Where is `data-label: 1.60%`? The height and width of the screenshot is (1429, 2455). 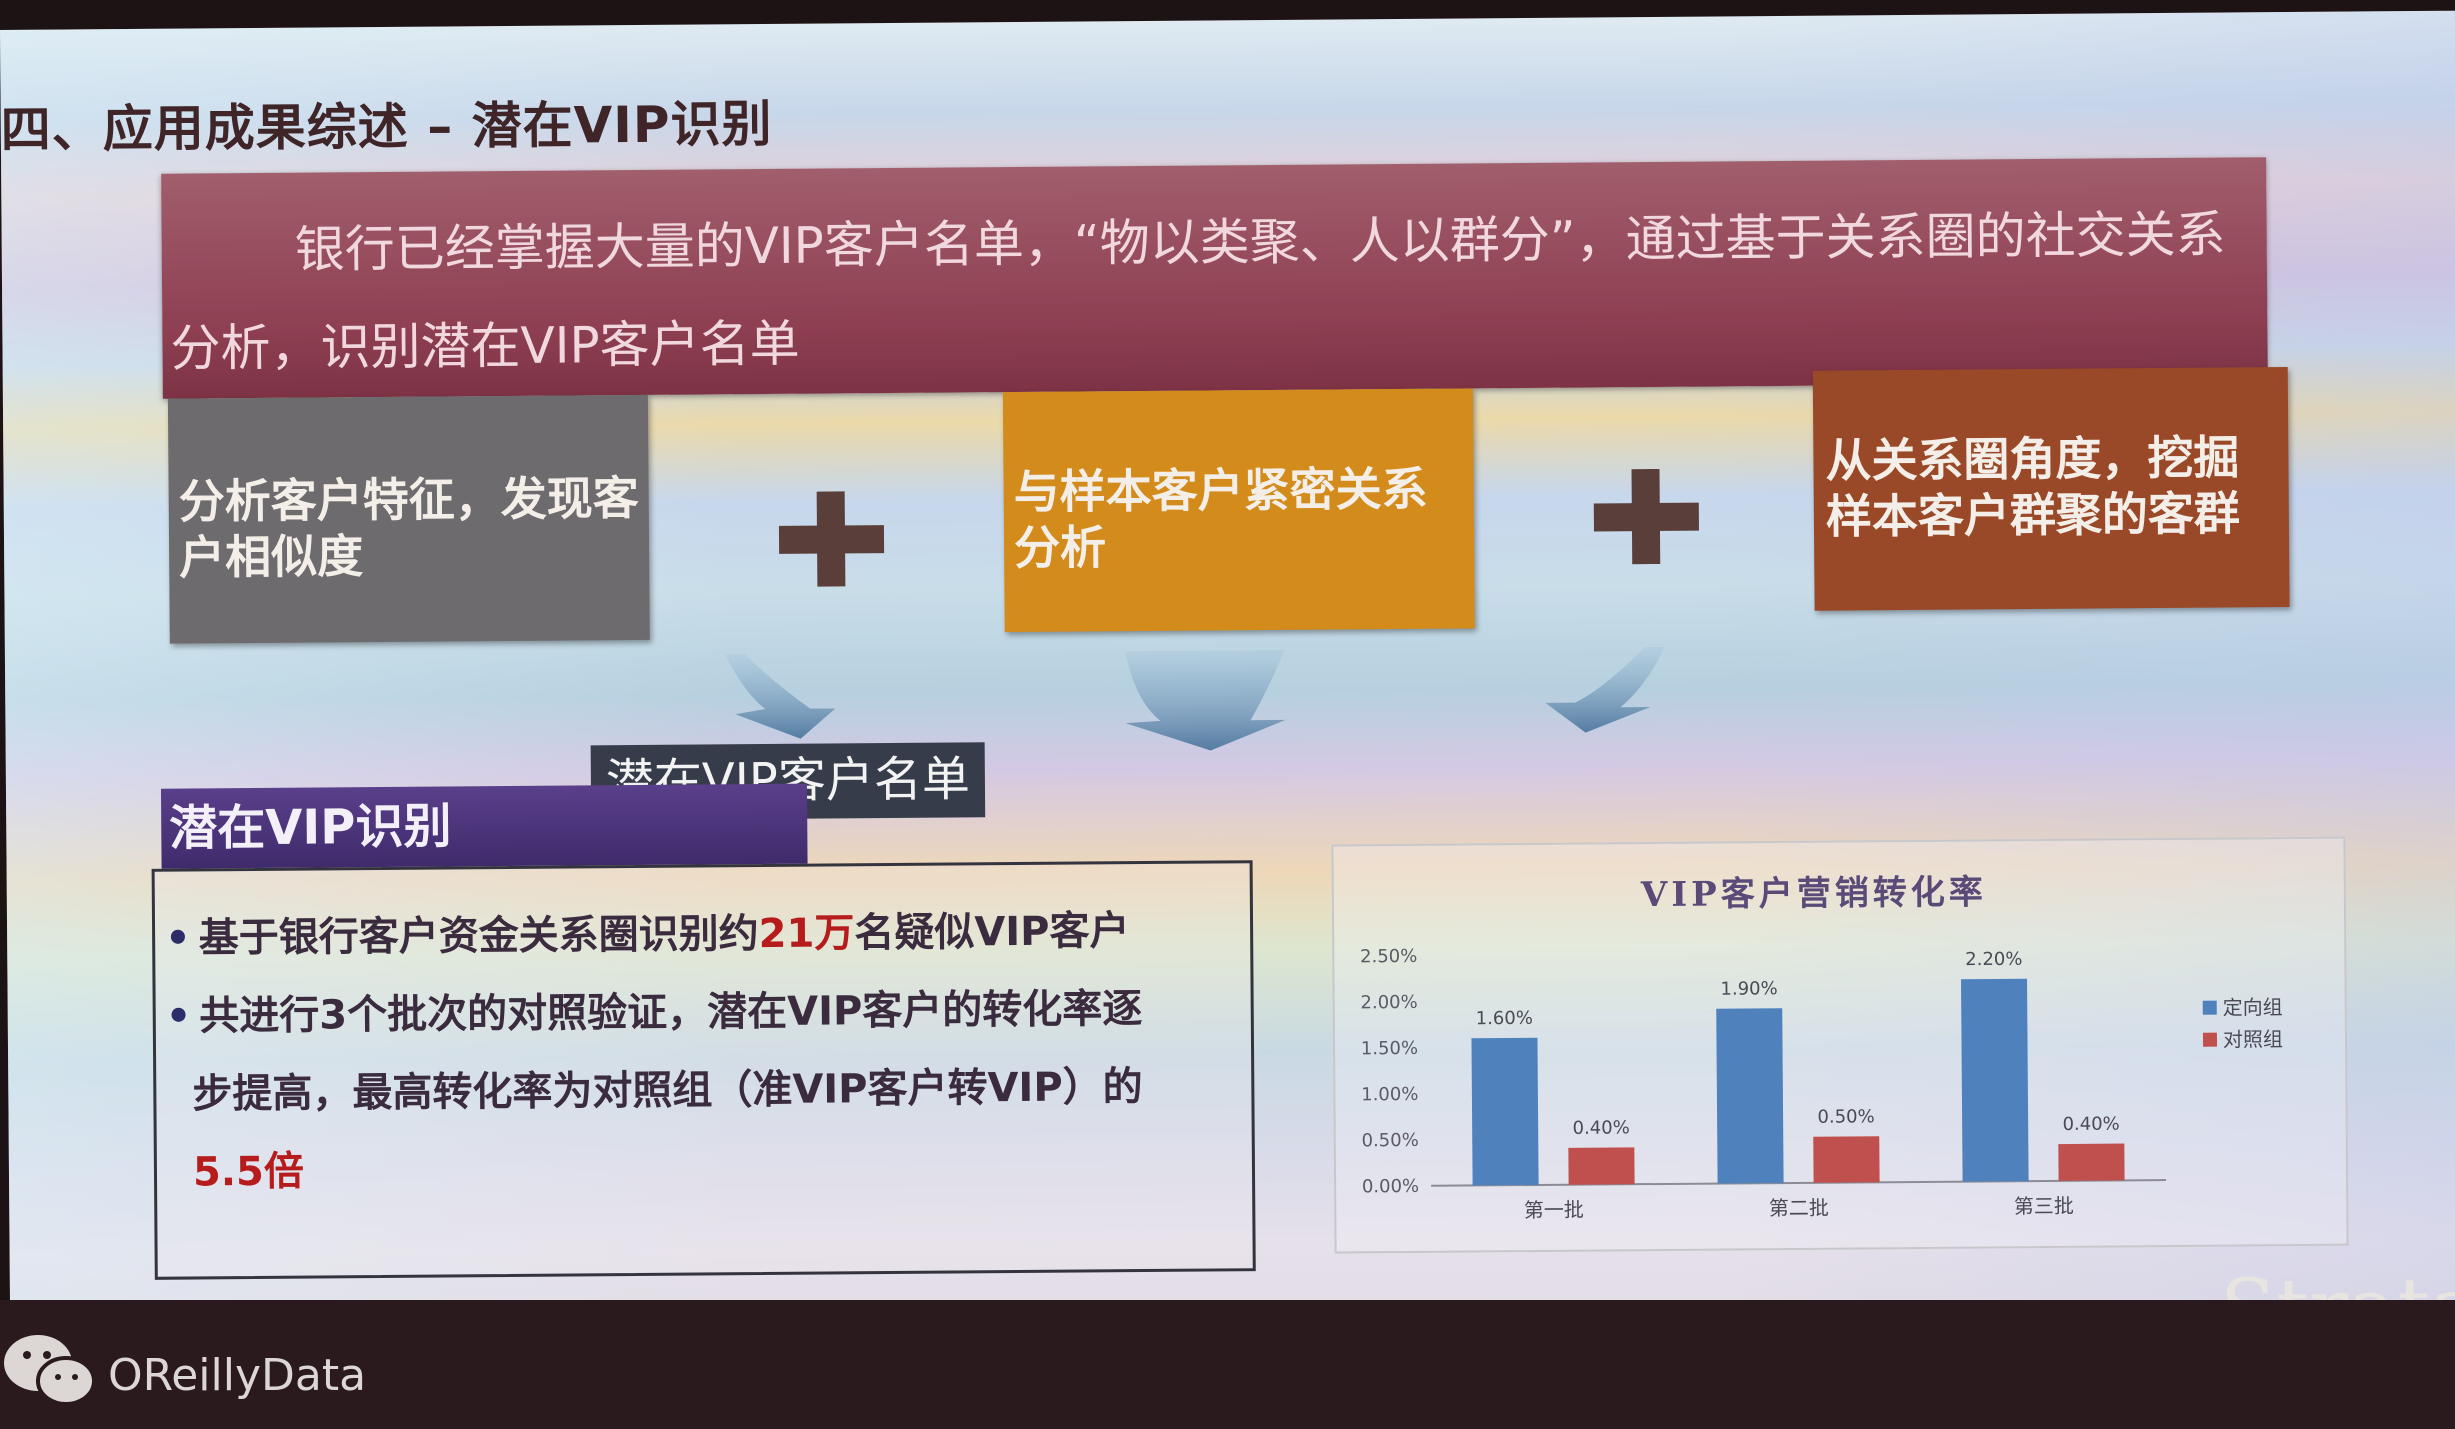 data-label: 1.60% is located at coordinates (1504, 1018).